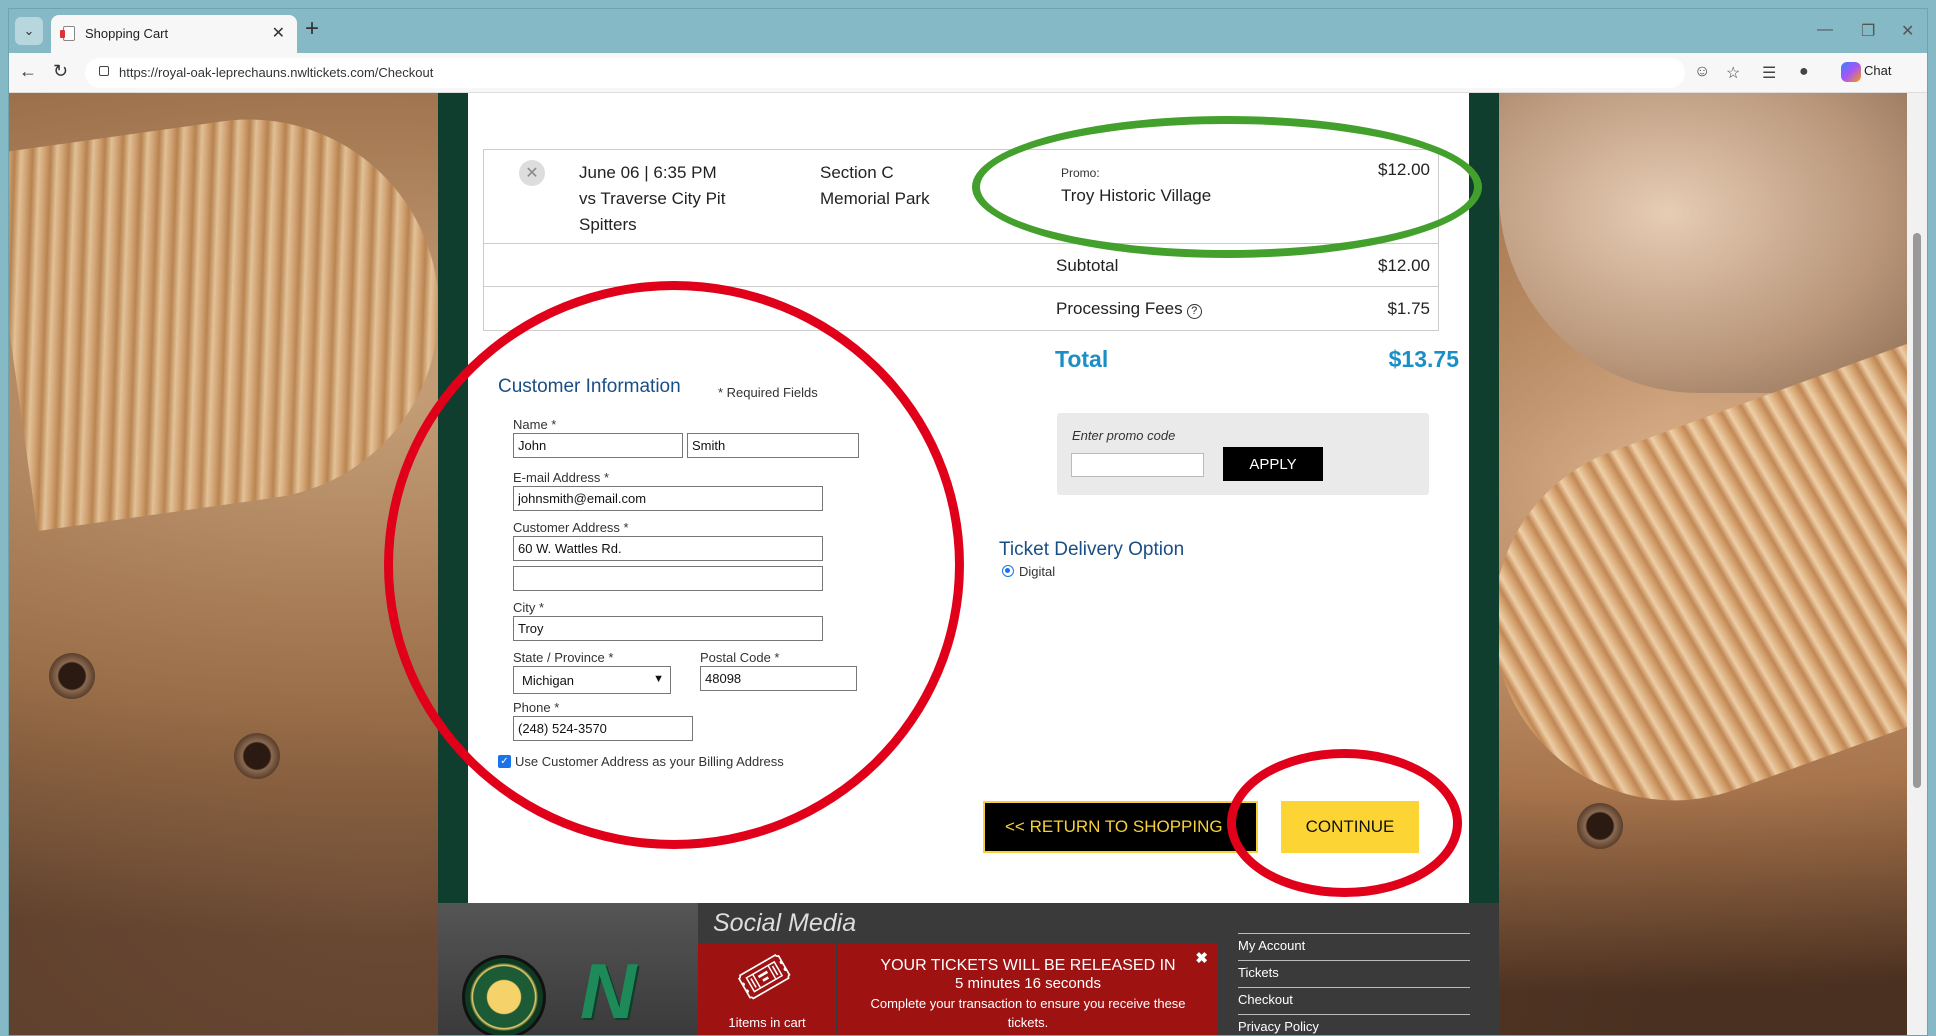 Image resolution: width=1936 pixels, height=1036 pixels. I want to click on team-logos: N, so click(568, 969).